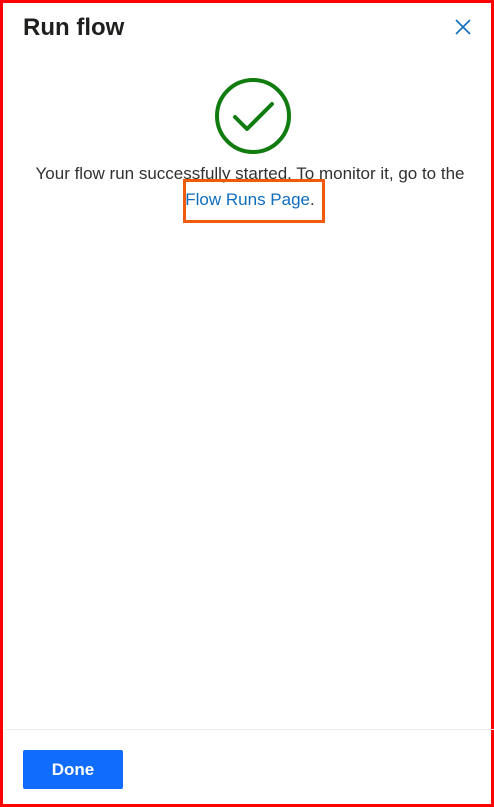  I want to click on done-button: Done, so click(73, 769).